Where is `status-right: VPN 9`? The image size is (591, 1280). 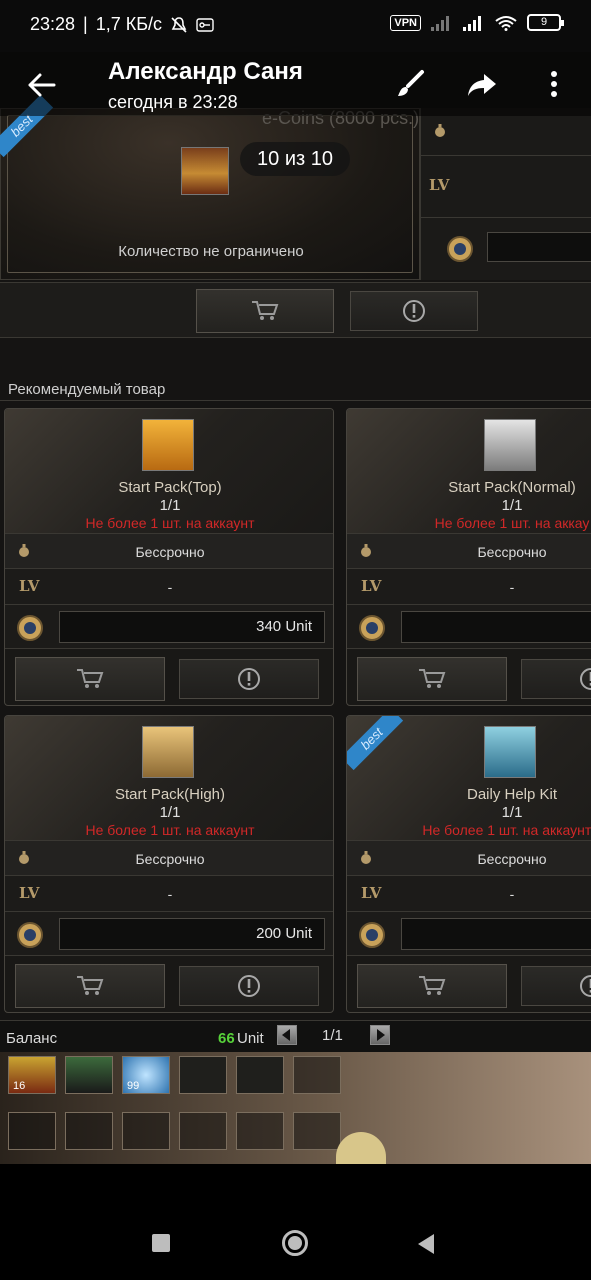 status-right: VPN 9 is located at coordinates (477, 22).